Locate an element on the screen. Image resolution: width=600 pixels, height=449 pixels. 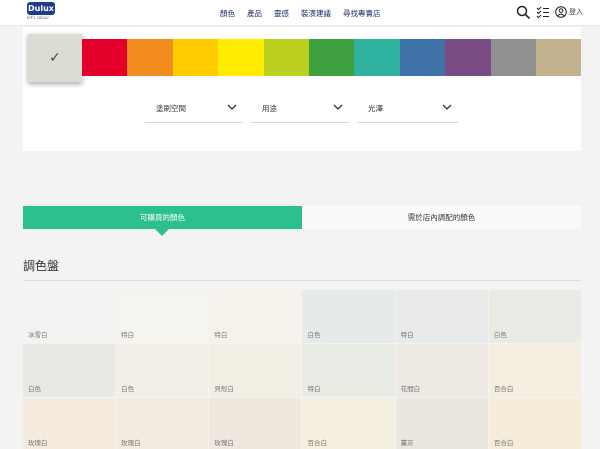
colour-chip-name: 薑灰 is located at coordinates (407, 443).